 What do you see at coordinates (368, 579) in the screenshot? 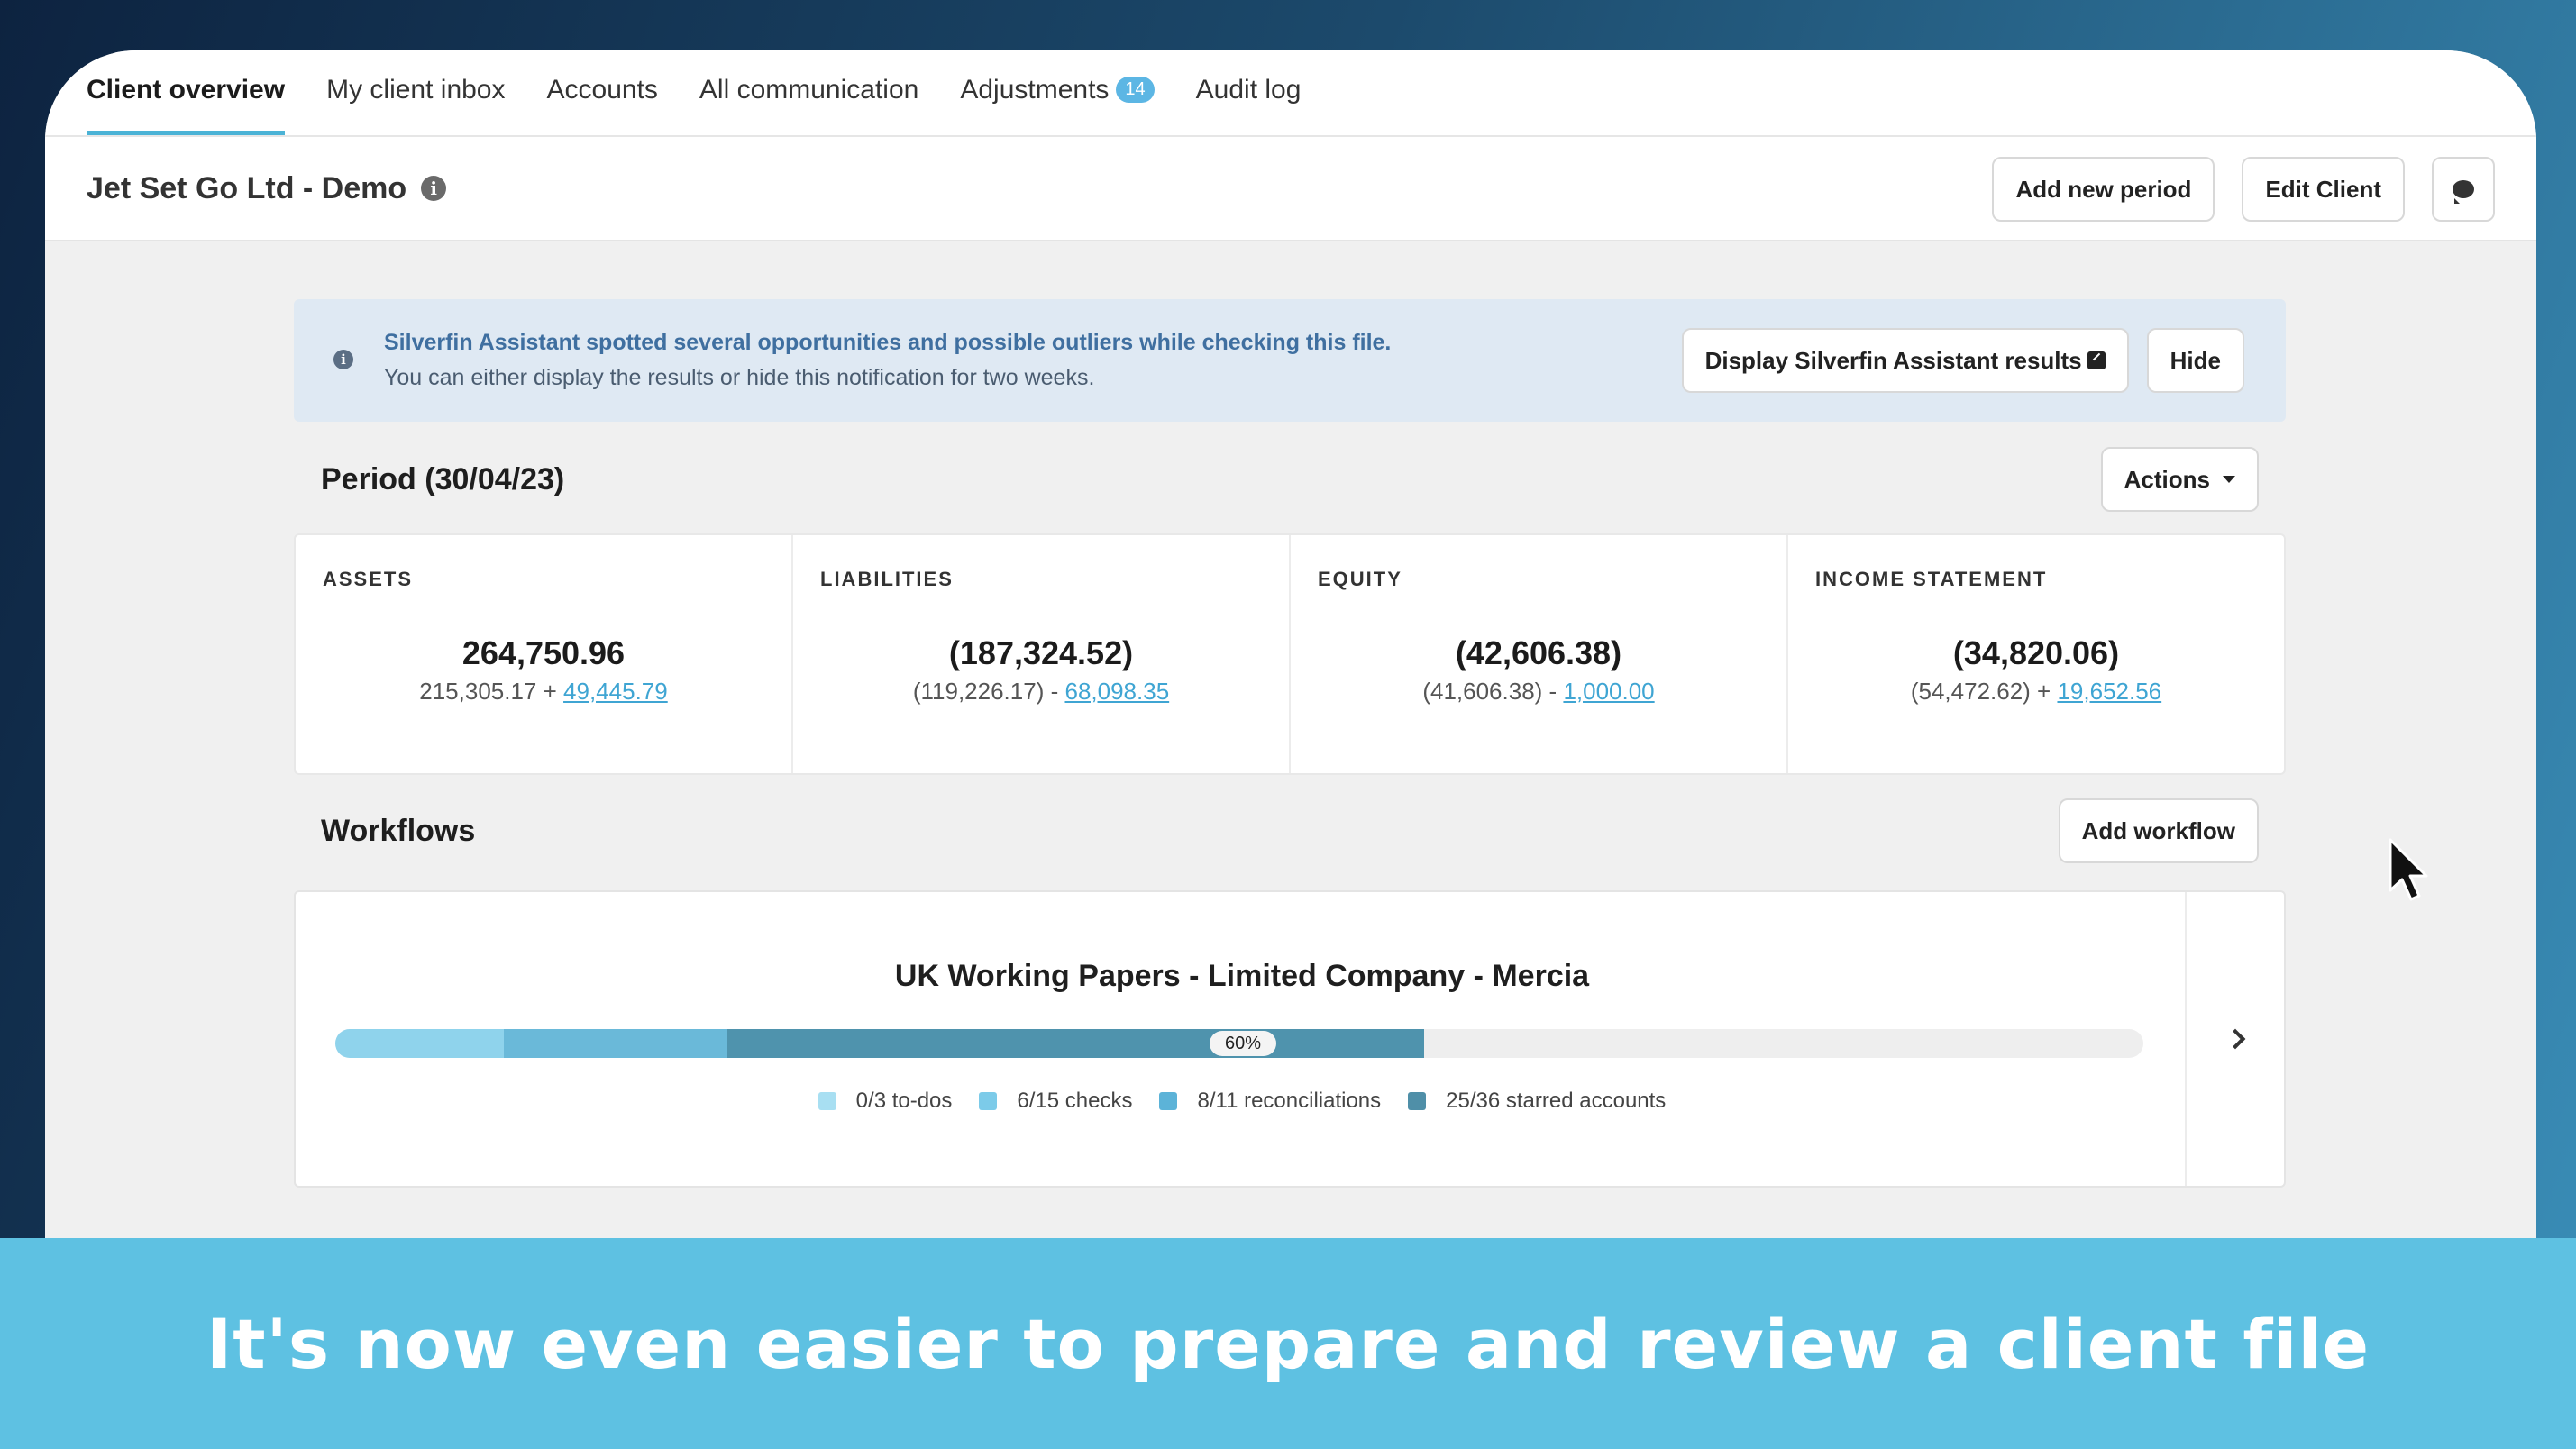
I see `stat-label: ASSETS` at bounding box center [368, 579].